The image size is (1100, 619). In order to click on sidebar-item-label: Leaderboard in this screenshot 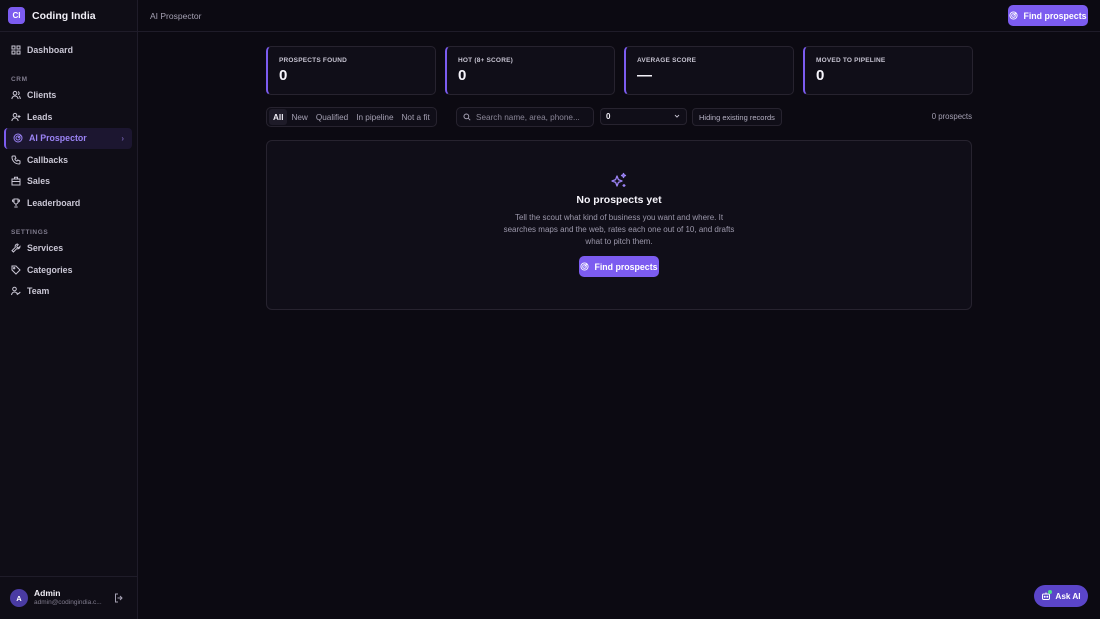, I will do `click(54, 202)`.